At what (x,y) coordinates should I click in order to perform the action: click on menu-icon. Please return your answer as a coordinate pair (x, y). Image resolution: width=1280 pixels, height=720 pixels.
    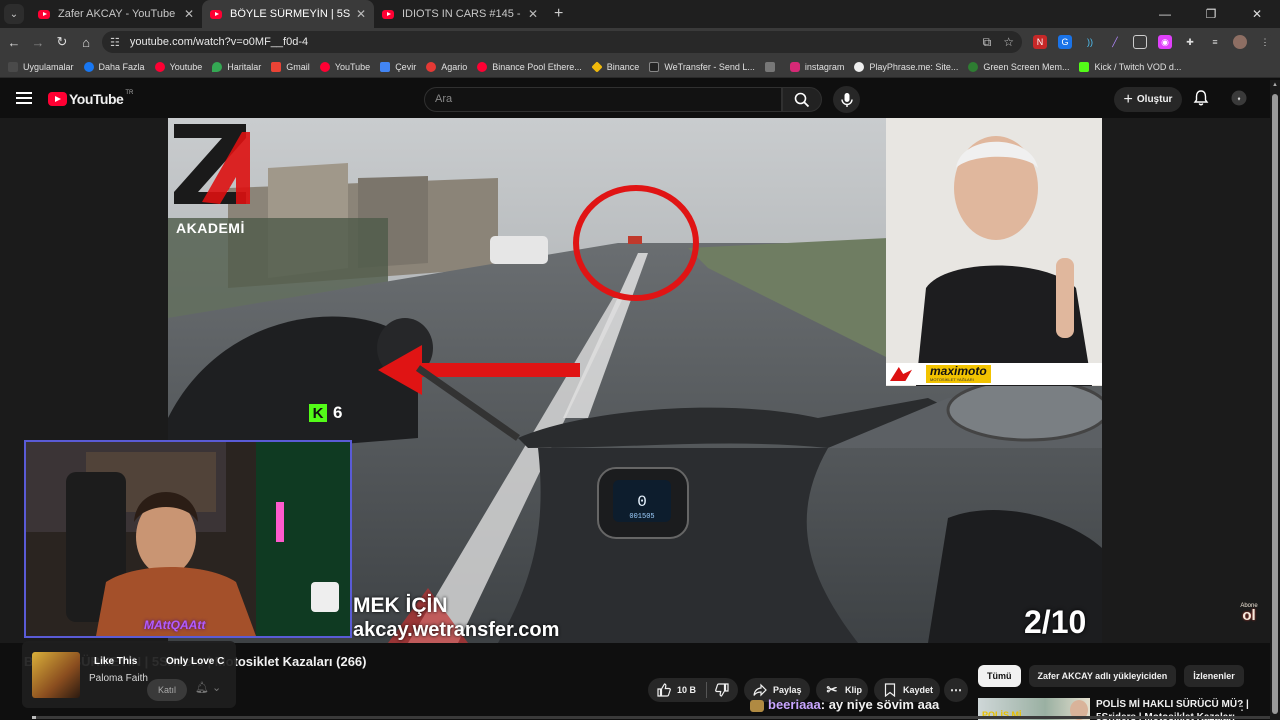
    Looking at the image, I should click on (24, 98).